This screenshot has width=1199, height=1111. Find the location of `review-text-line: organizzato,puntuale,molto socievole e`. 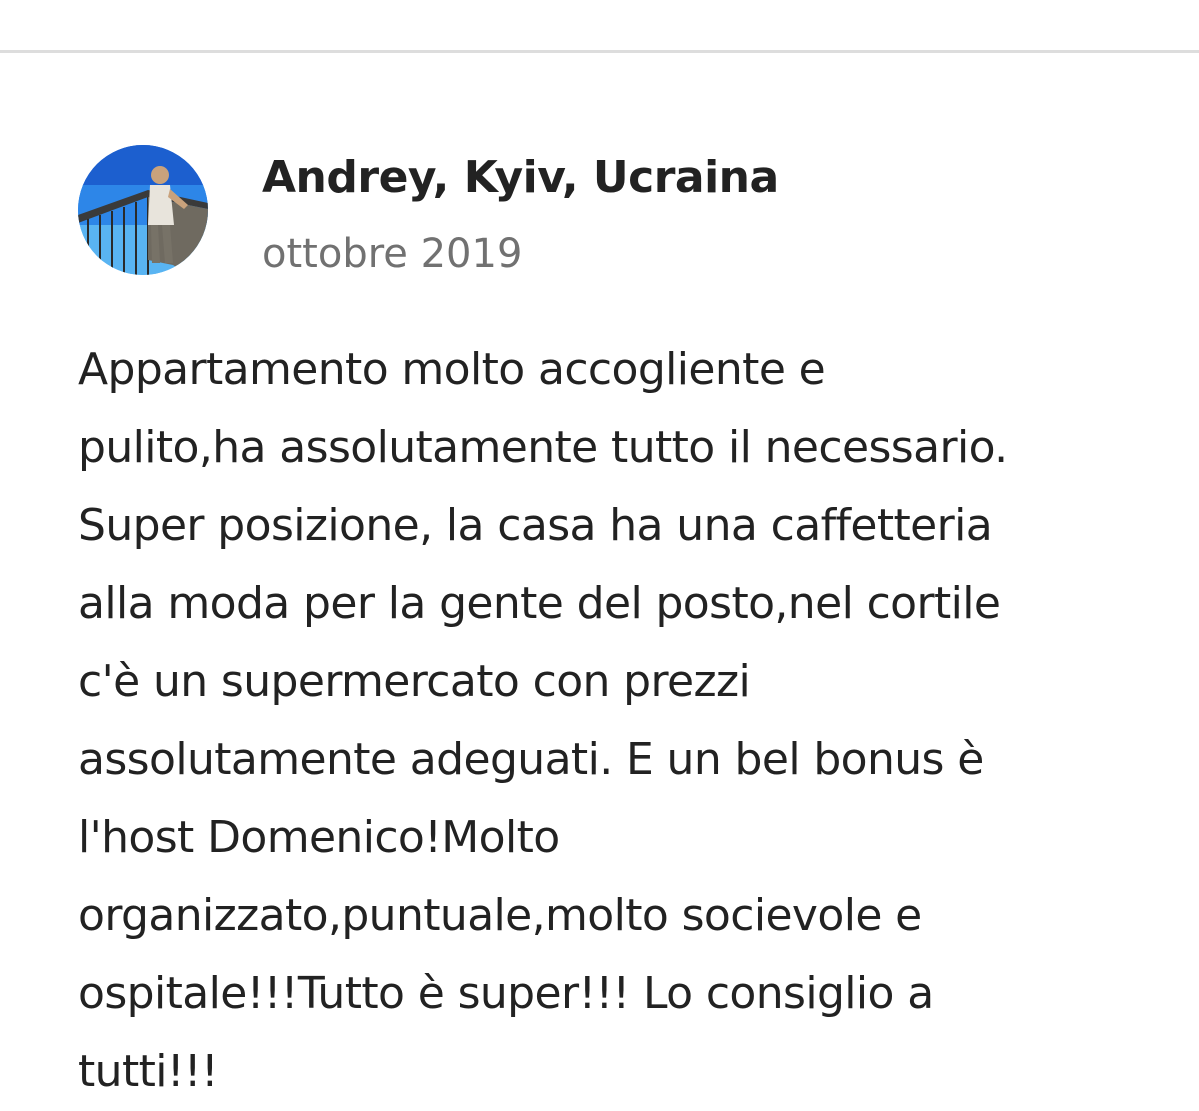

review-text-line: organizzato,puntuale,molto socievole e is located at coordinates (500, 915).